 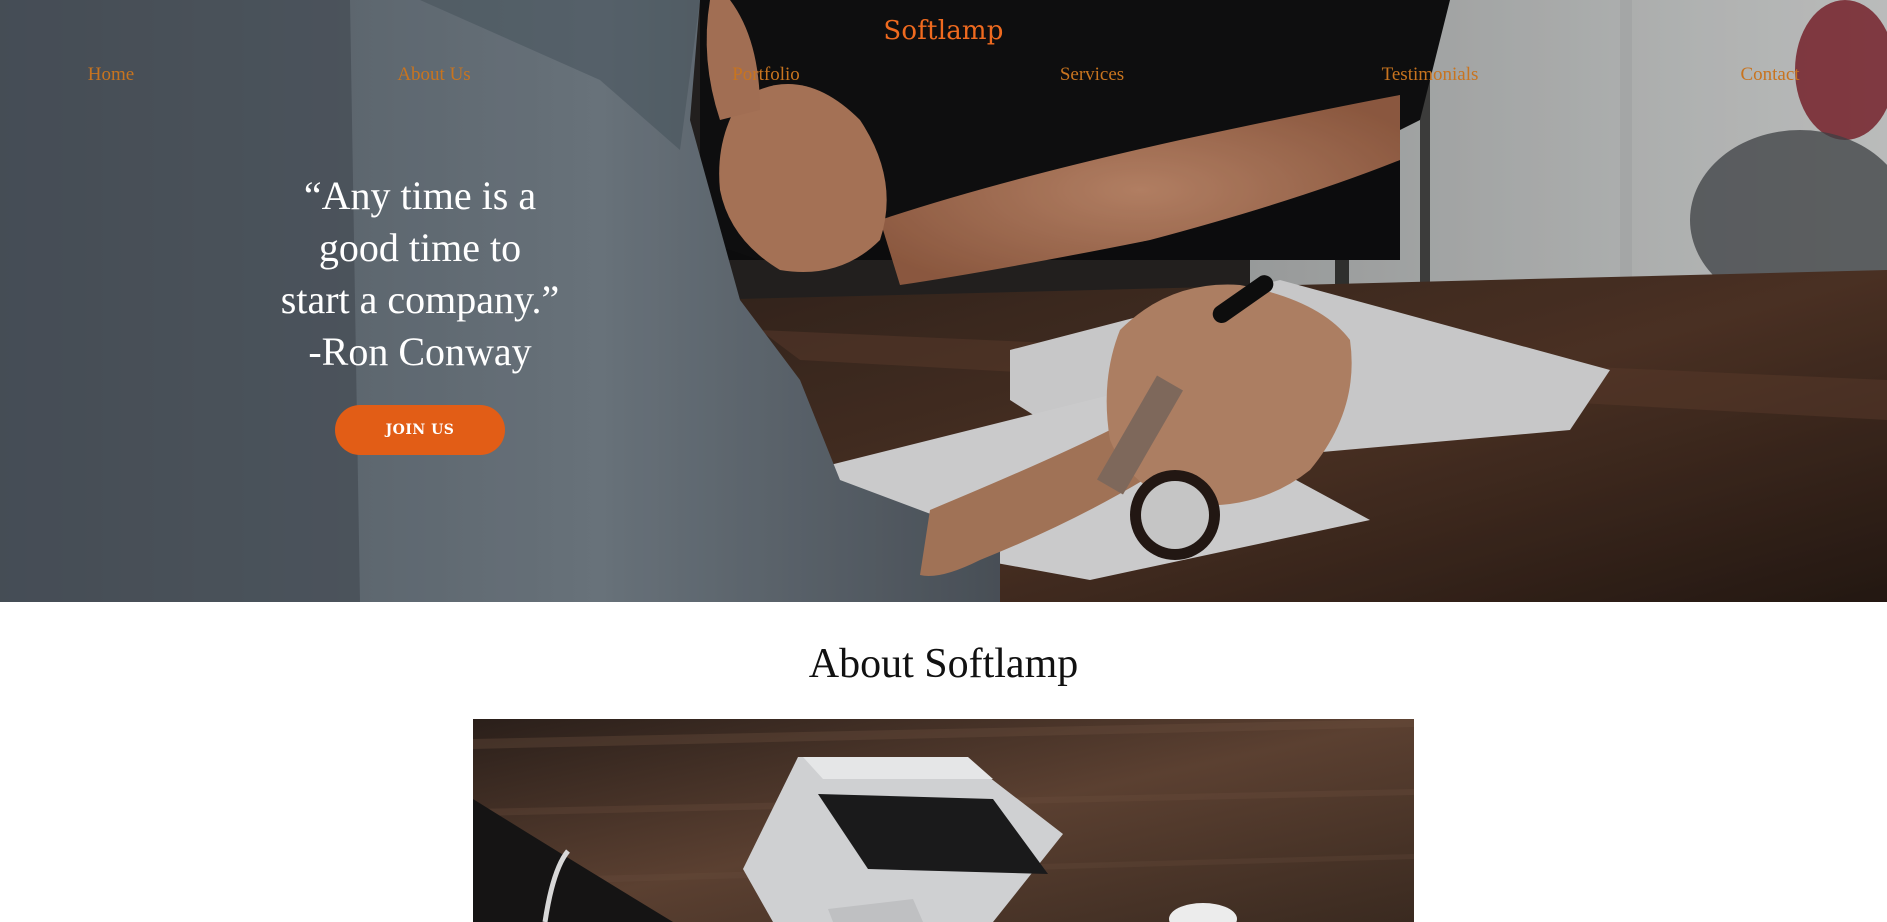 I want to click on join-us-button: JOIN US, so click(x=420, y=430).